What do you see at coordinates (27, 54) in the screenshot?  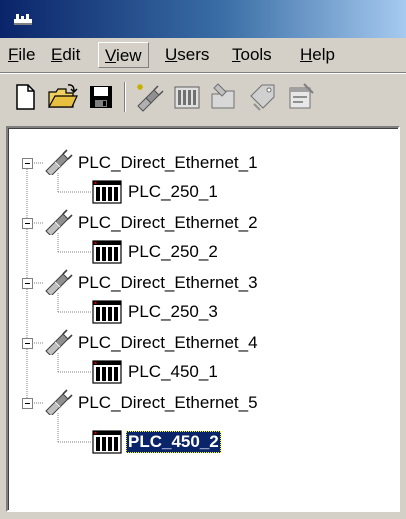 I see `menu-file-label: ile` at bounding box center [27, 54].